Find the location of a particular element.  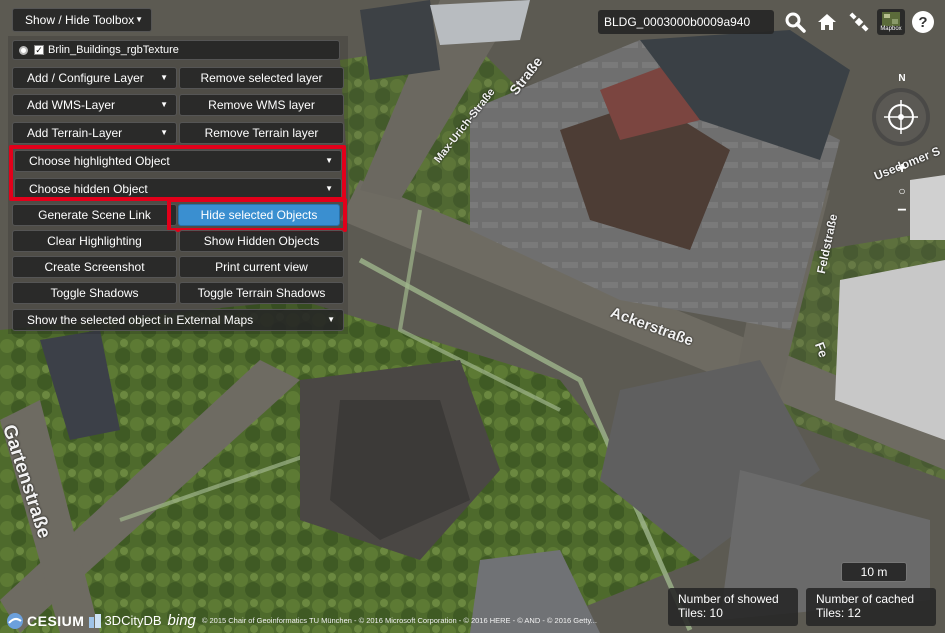

toggle-shadows-label: Toggle Shadows is located at coordinates (94, 293).